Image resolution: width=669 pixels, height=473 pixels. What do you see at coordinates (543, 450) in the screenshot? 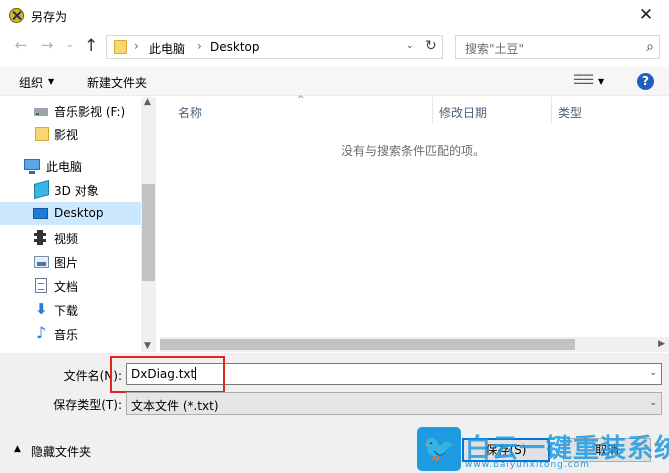
I see `watermark: 🐦 白云一键重装系统 www.baiyunxitong.com` at bounding box center [543, 450].